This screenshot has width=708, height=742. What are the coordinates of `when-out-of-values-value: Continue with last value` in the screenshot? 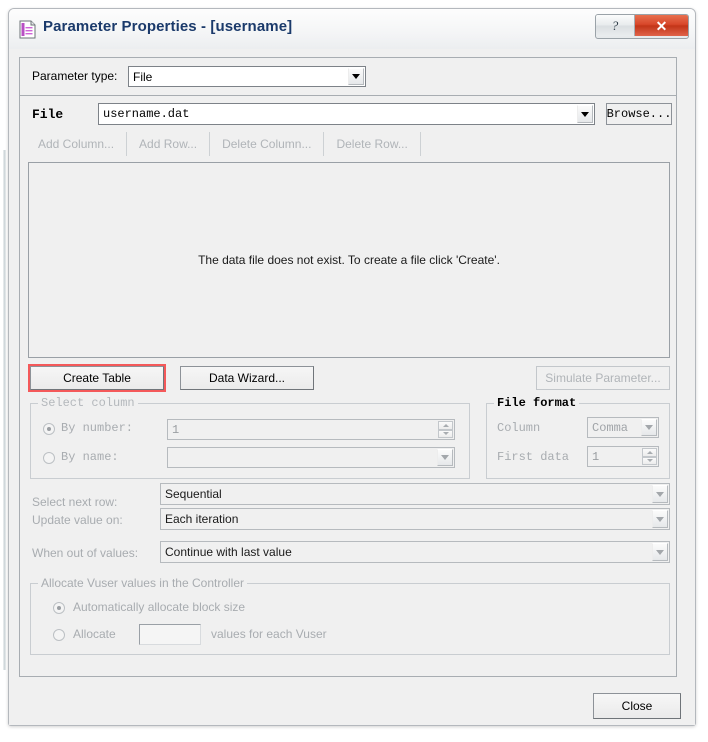 It's located at (228, 552).